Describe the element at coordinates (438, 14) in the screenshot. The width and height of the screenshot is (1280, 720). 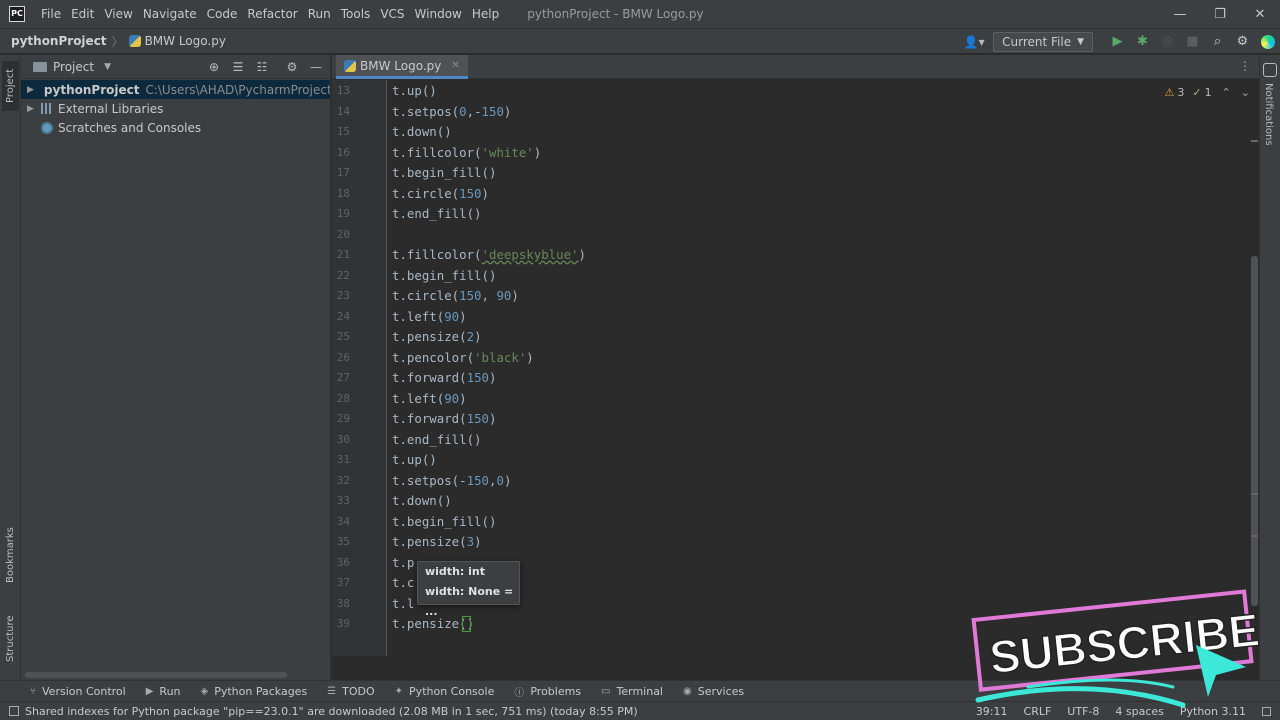
I see `menu-window: Window` at that location.